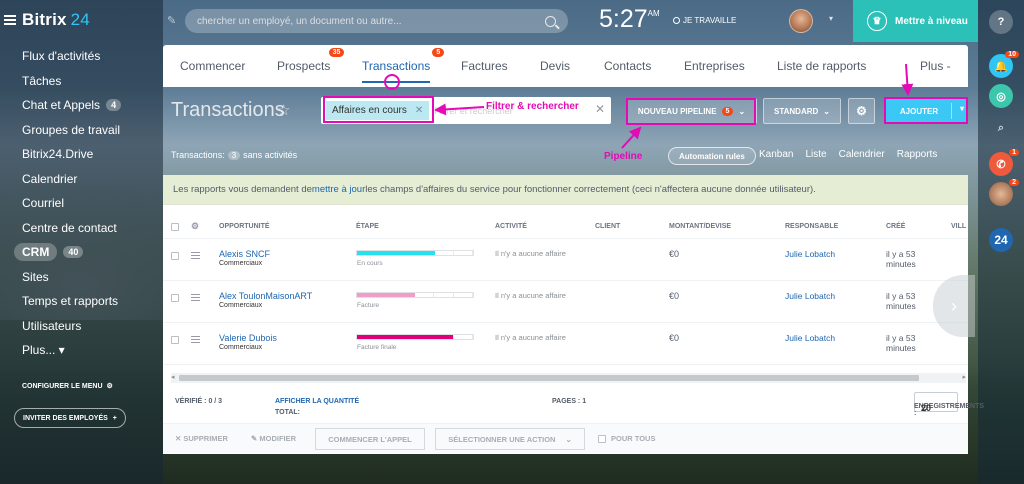 This screenshot has height=484, width=1024. I want to click on select-action-dropdown: SÉLECTIONNER UNE ACTION ⌄, so click(510, 439).